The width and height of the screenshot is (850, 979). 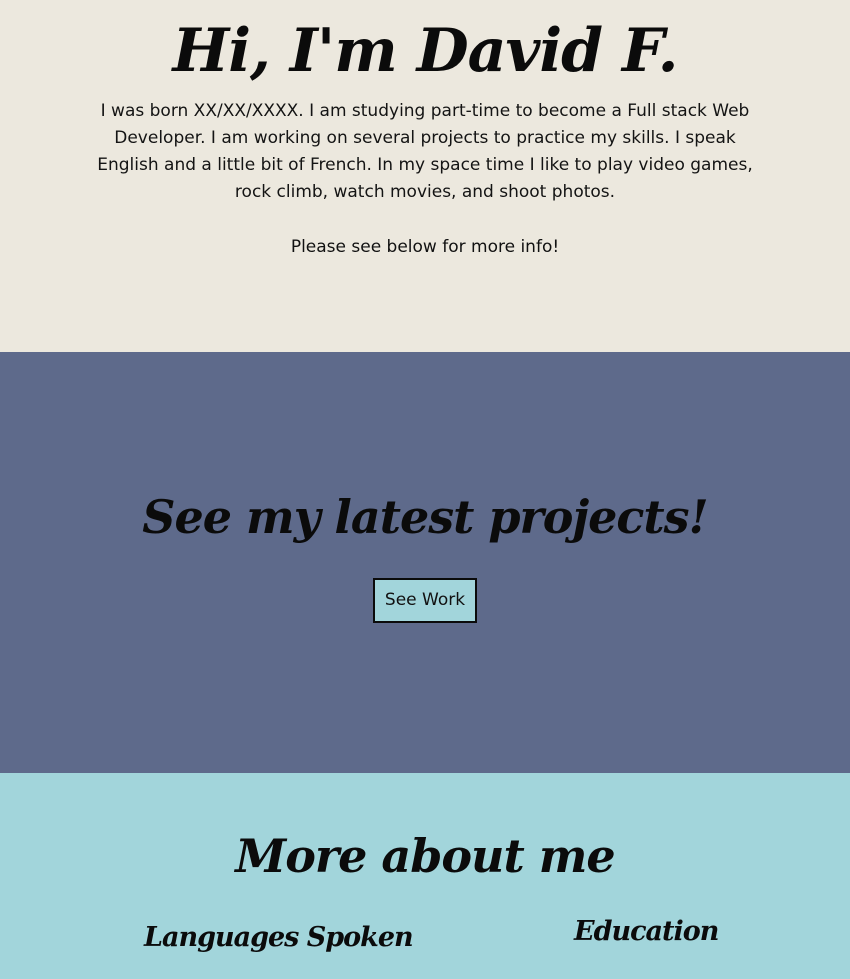 What do you see at coordinates (425, 856) in the screenshot?
I see `about-heading: More about me` at bounding box center [425, 856].